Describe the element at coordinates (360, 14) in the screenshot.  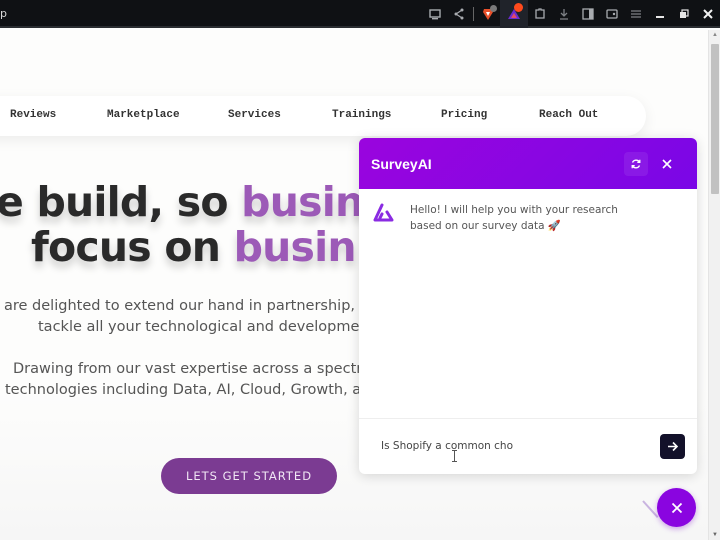
I see `browser-toolbar: p` at that location.